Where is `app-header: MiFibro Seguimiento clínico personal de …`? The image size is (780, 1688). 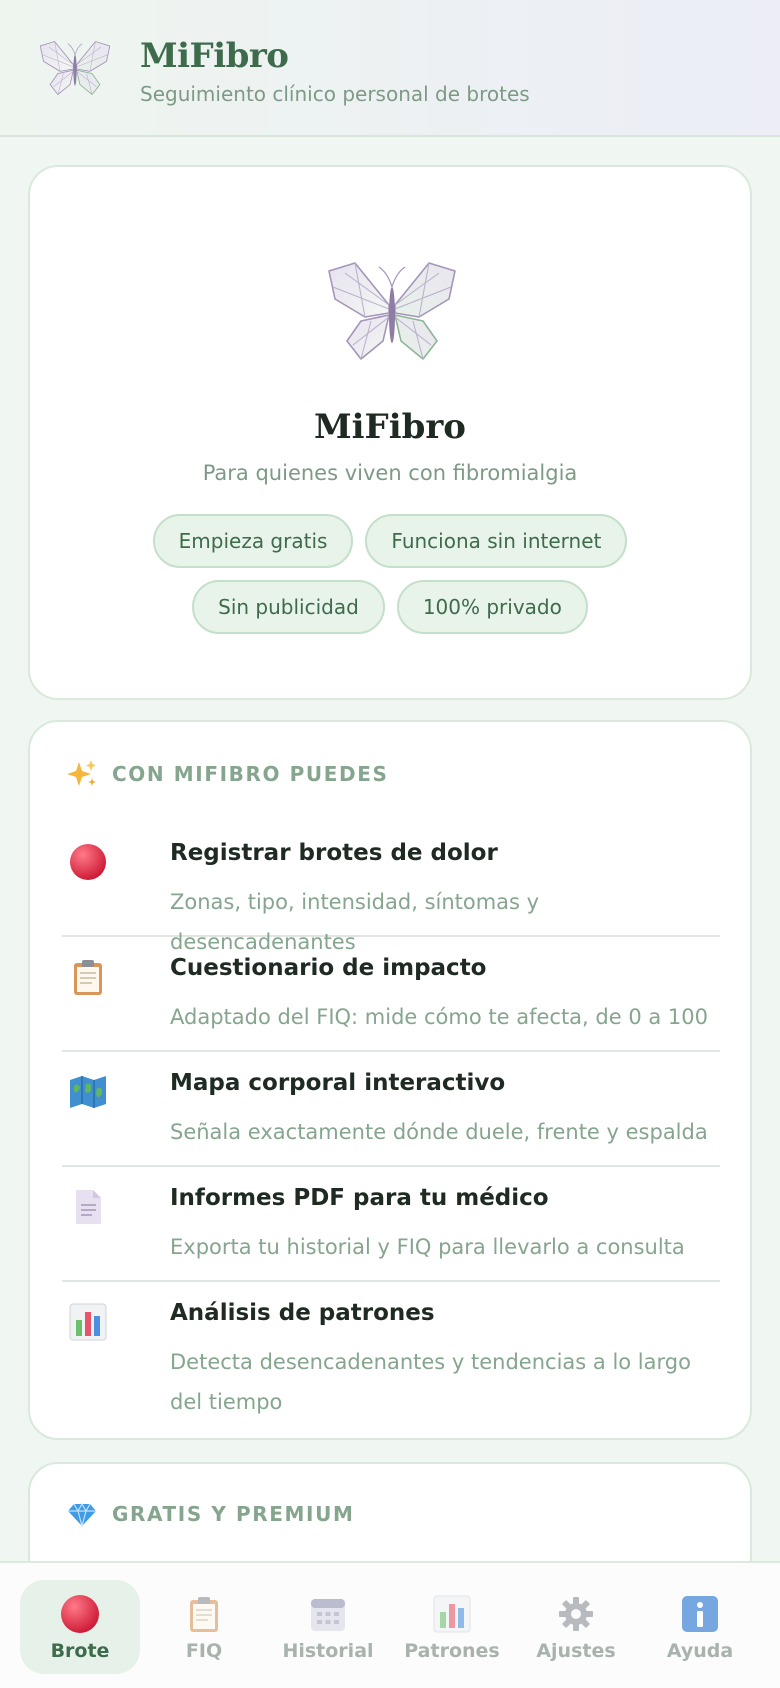
app-header: MiFibro Seguimiento clínico personal de … is located at coordinates (390, 68).